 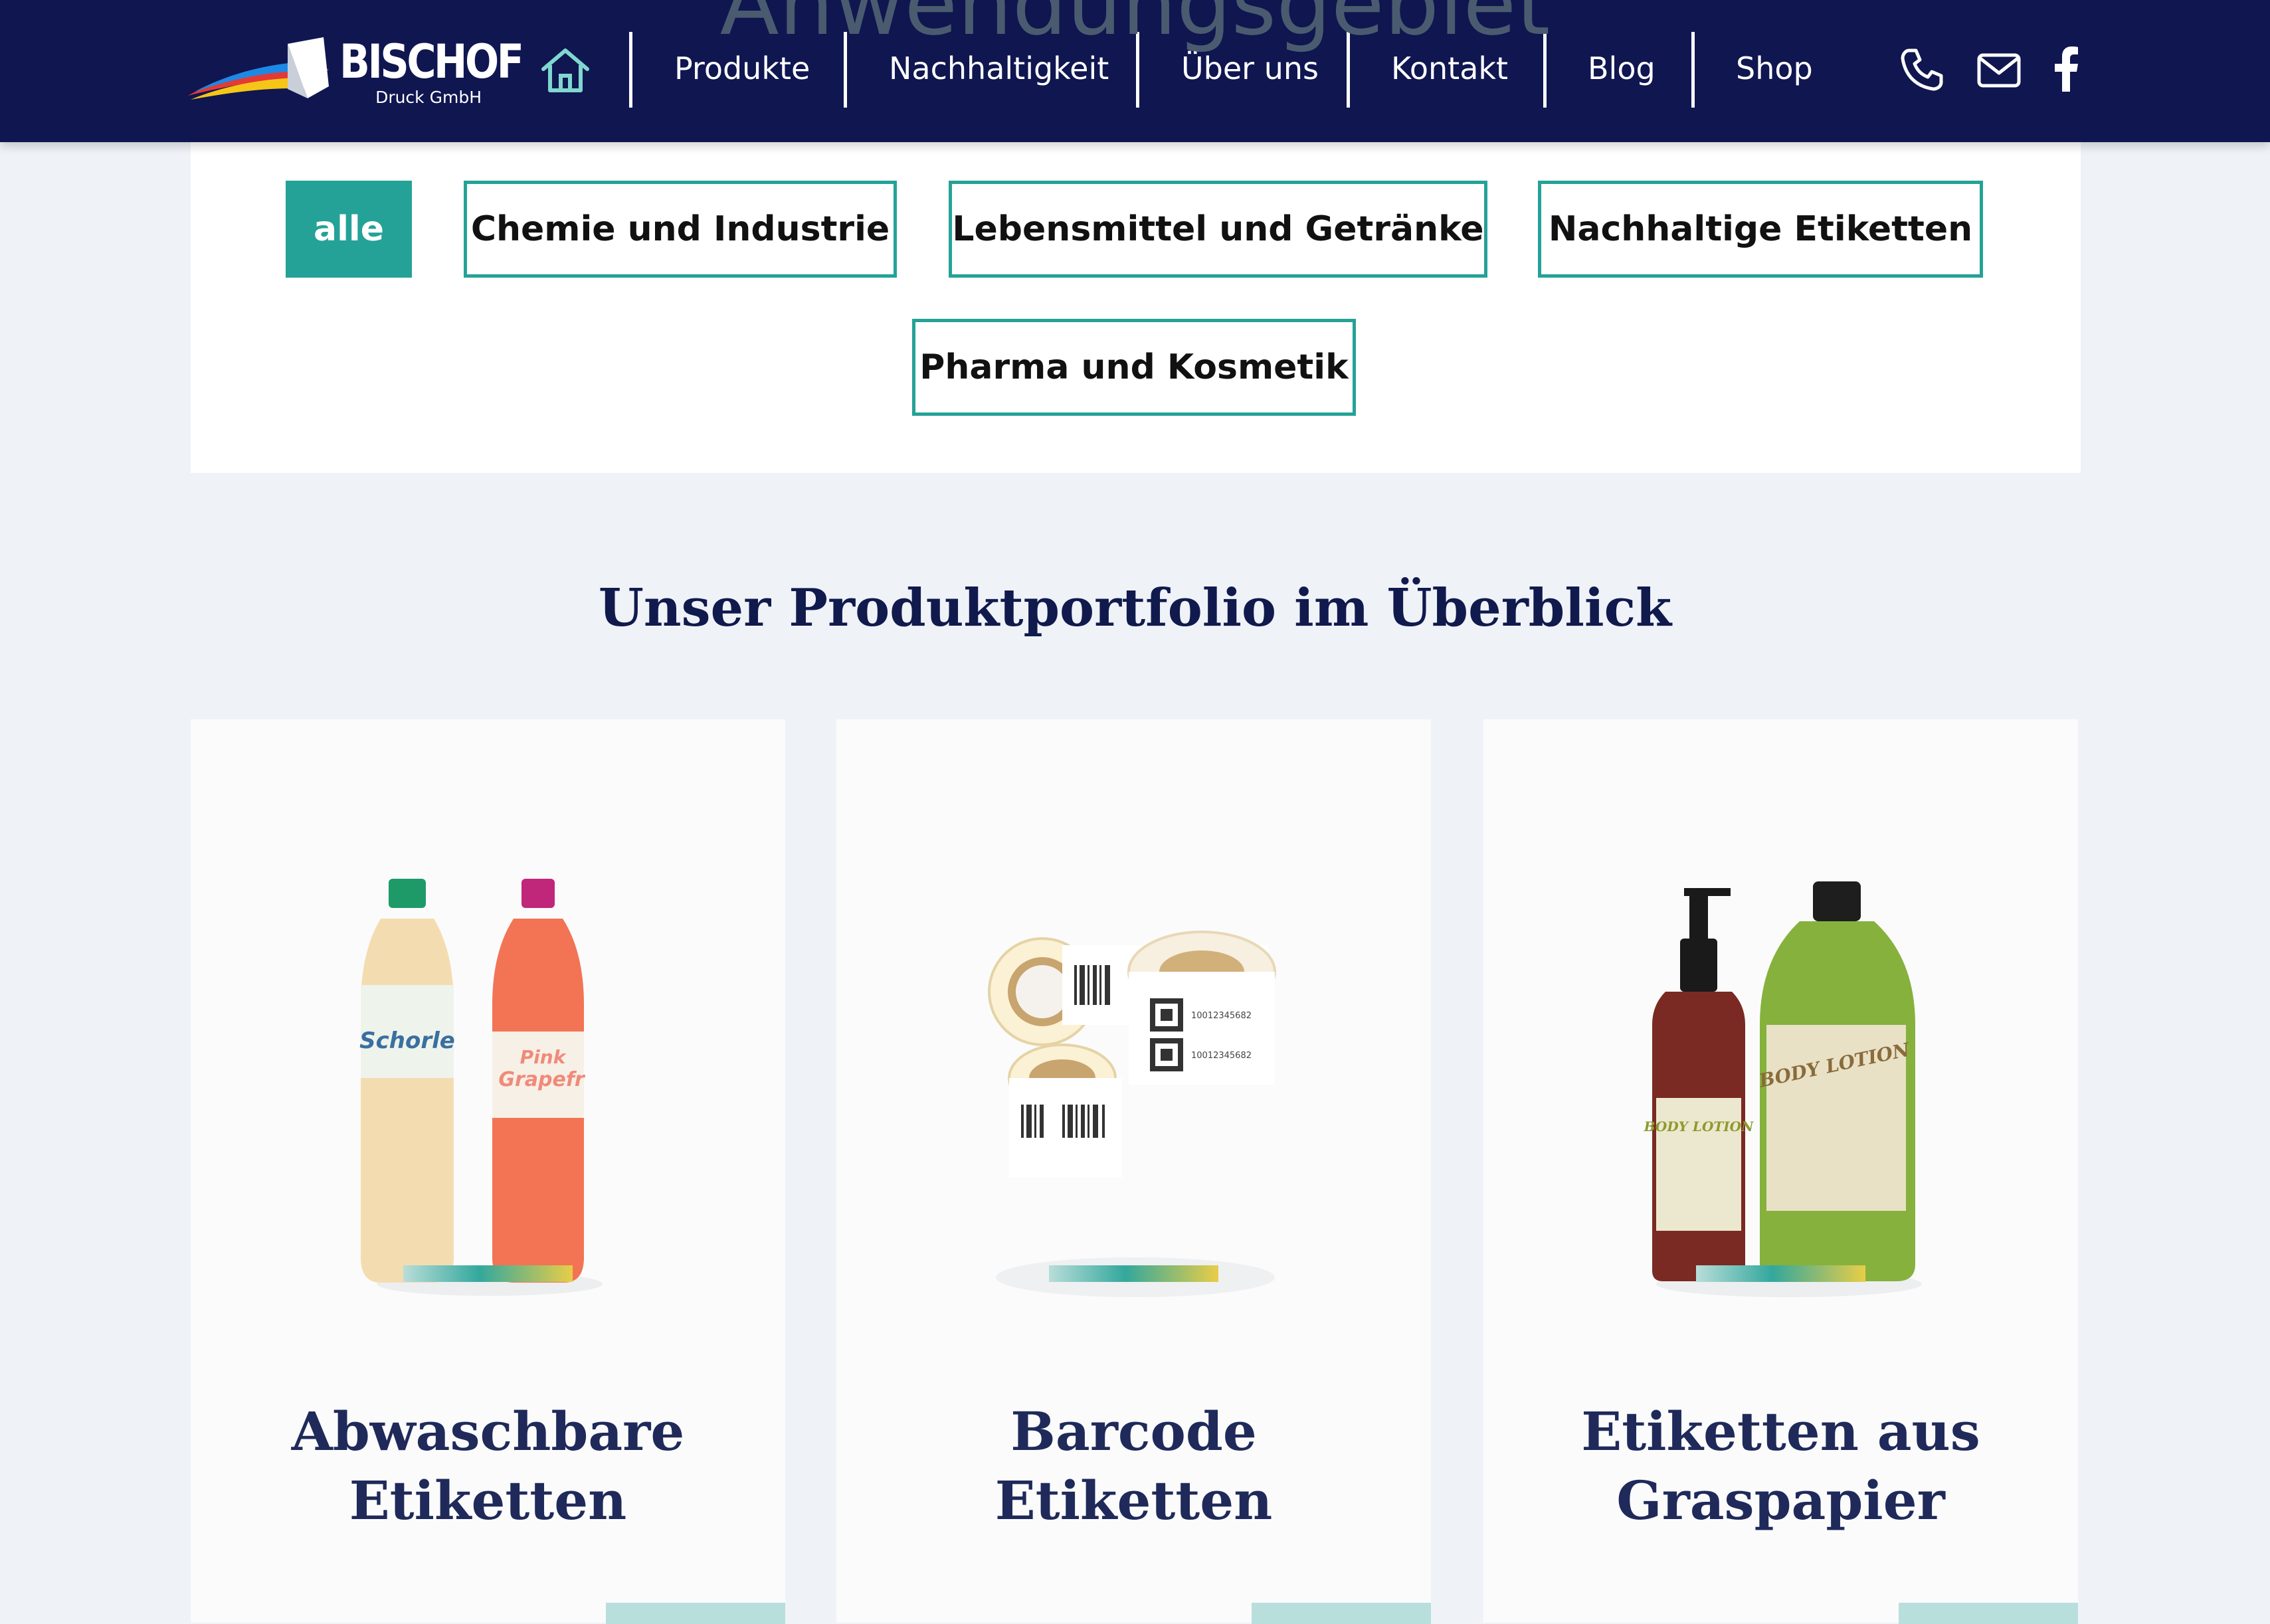 What do you see at coordinates (1699, 1126) in the screenshot?
I see `lotion-label-small: BODY LOTION` at bounding box center [1699, 1126].